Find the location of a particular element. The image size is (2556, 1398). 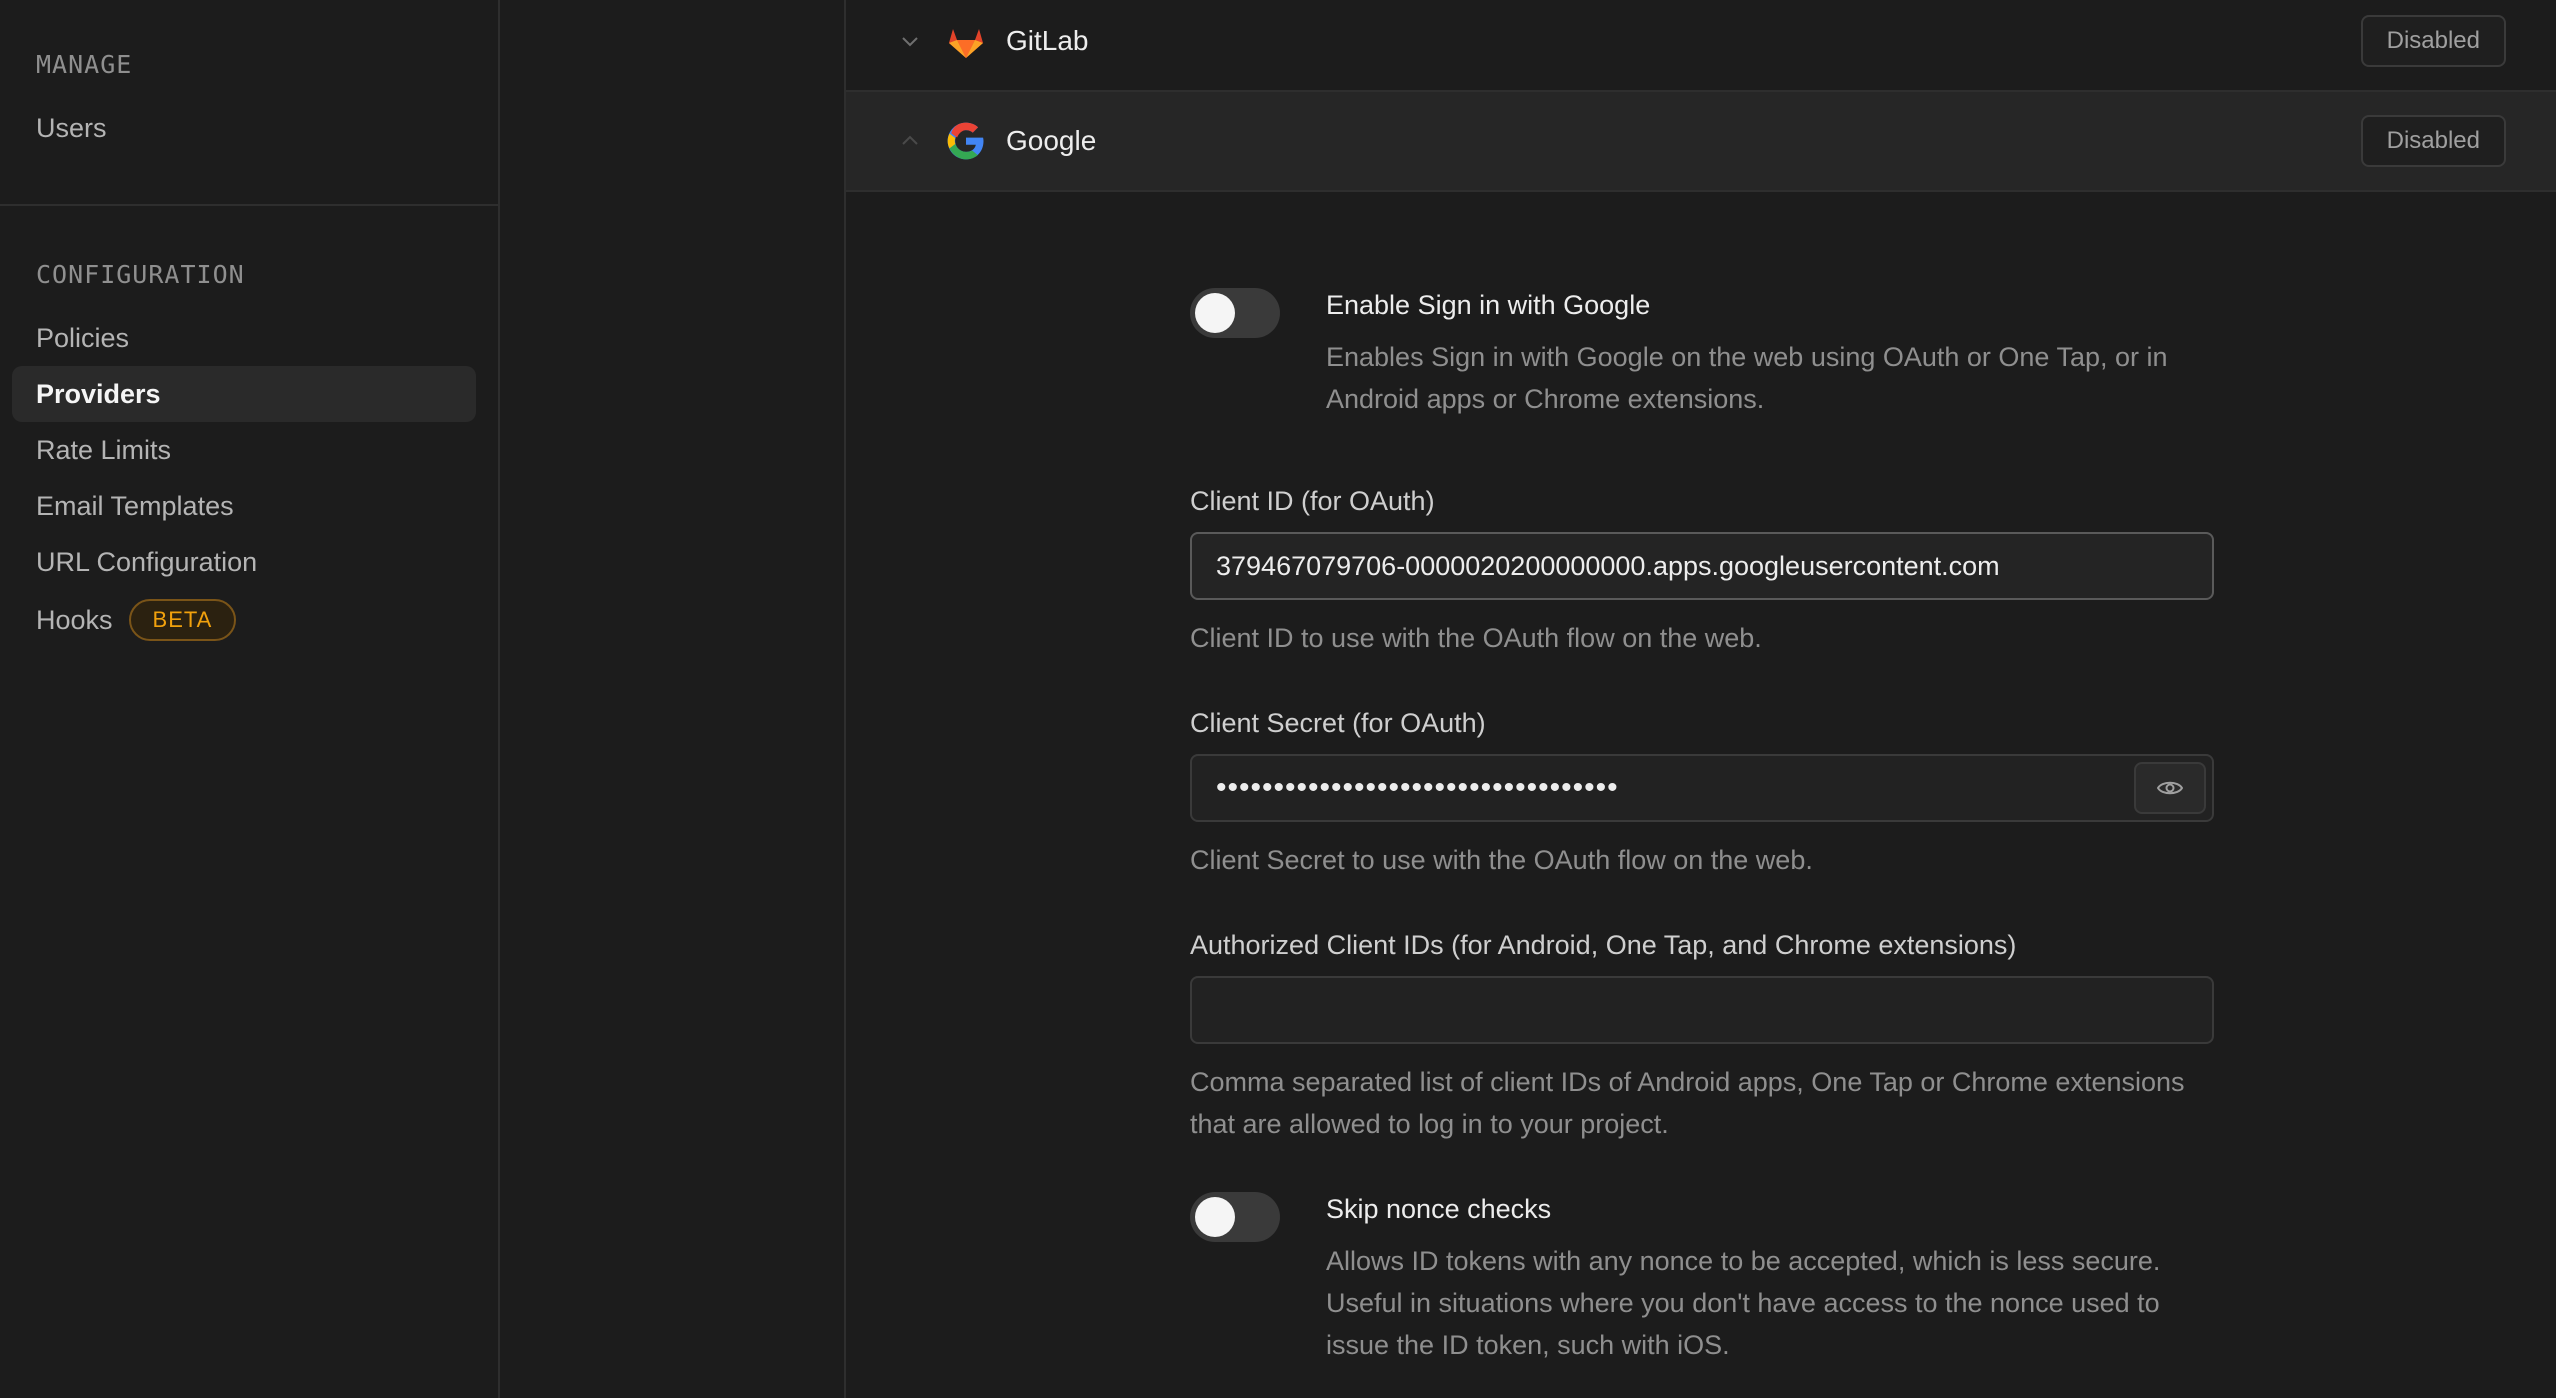

beta-badge: BETA is located at coordinates (182, 620).